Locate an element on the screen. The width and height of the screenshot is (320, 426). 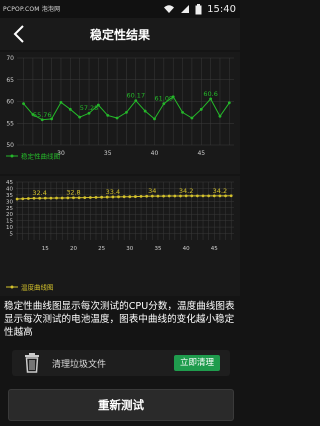
status-time: 15:40 is located at coordinates (221, 9).